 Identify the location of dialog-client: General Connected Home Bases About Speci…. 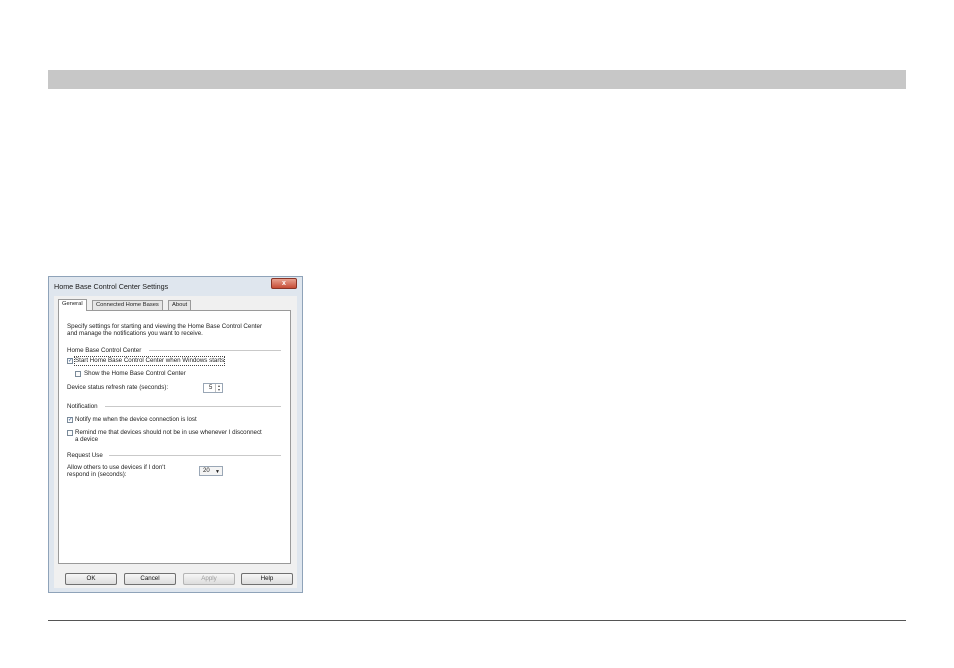
(175, 442).